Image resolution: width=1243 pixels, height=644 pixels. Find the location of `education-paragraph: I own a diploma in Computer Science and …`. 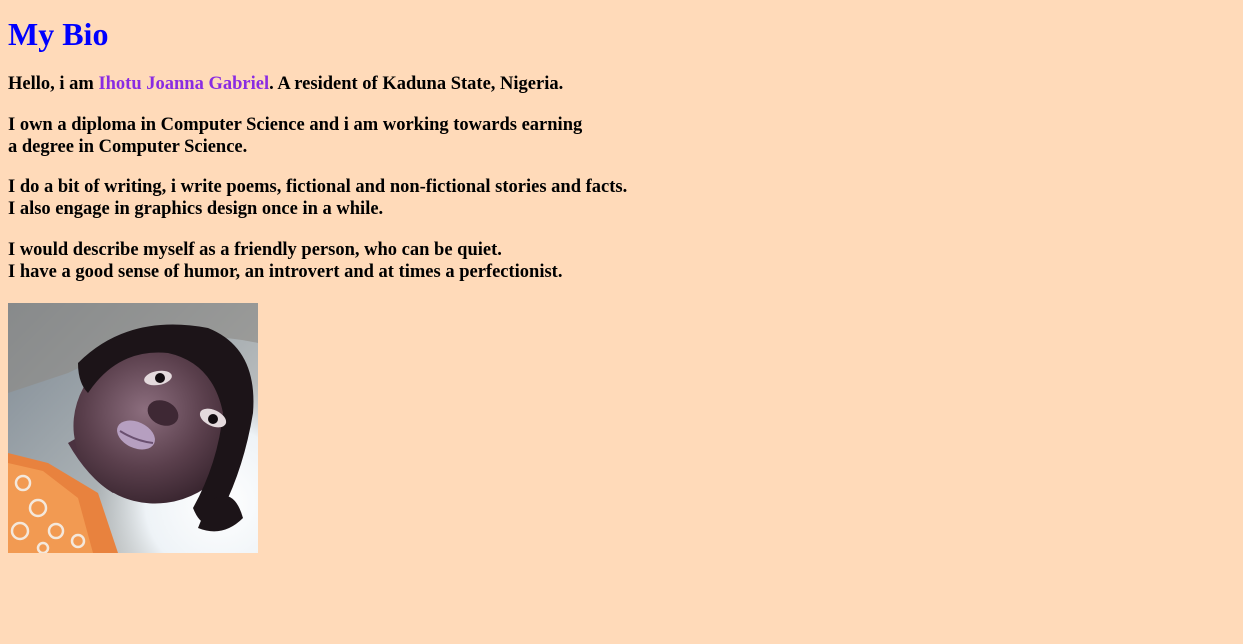

education-paragraph: I own a diploma in Computer Science and … is located at coordinates (621, 136).